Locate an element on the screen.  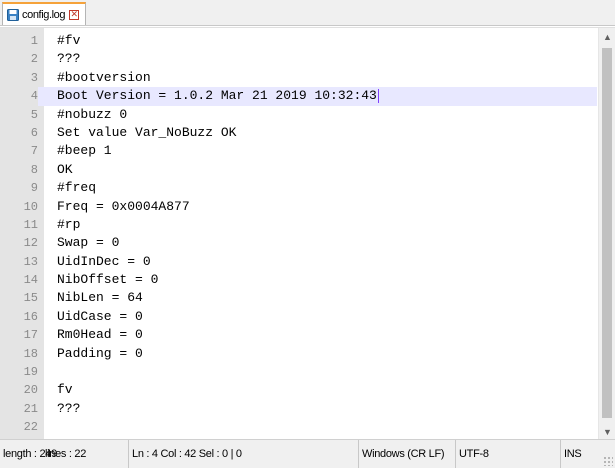
editor-line: 3 #bootversion is located at coordinates (298, 78).